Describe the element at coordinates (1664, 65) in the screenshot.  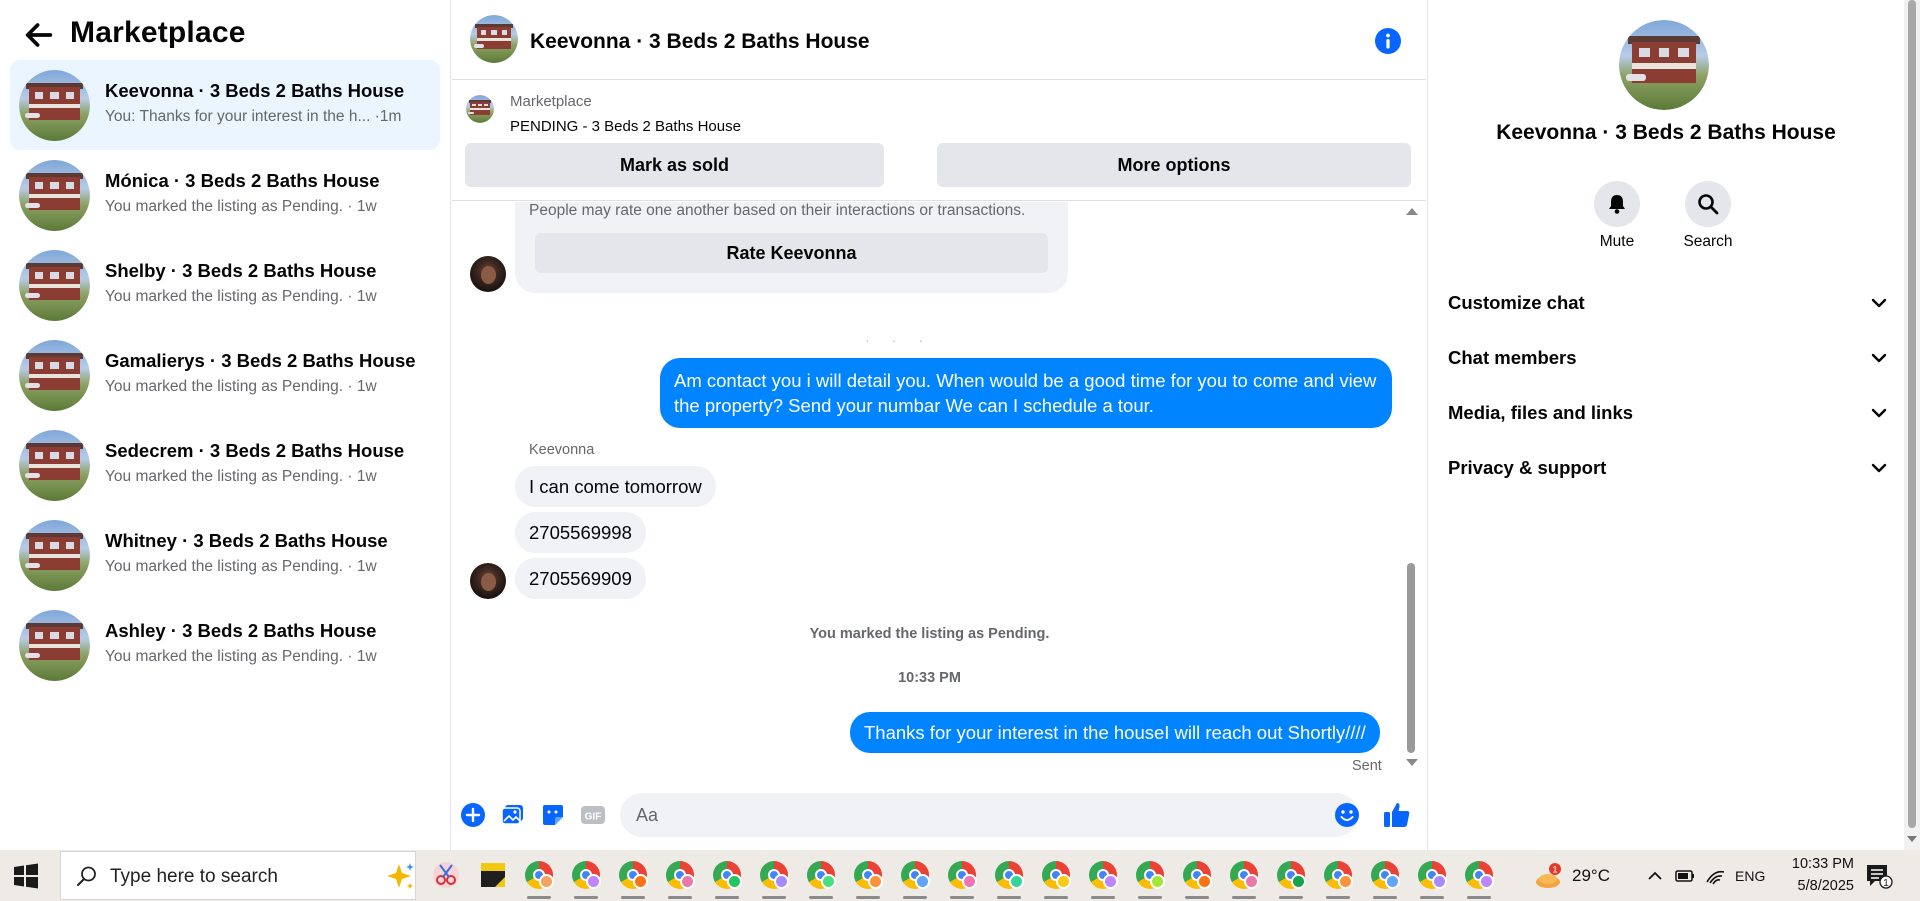
I see `listing-avatar` at that location.